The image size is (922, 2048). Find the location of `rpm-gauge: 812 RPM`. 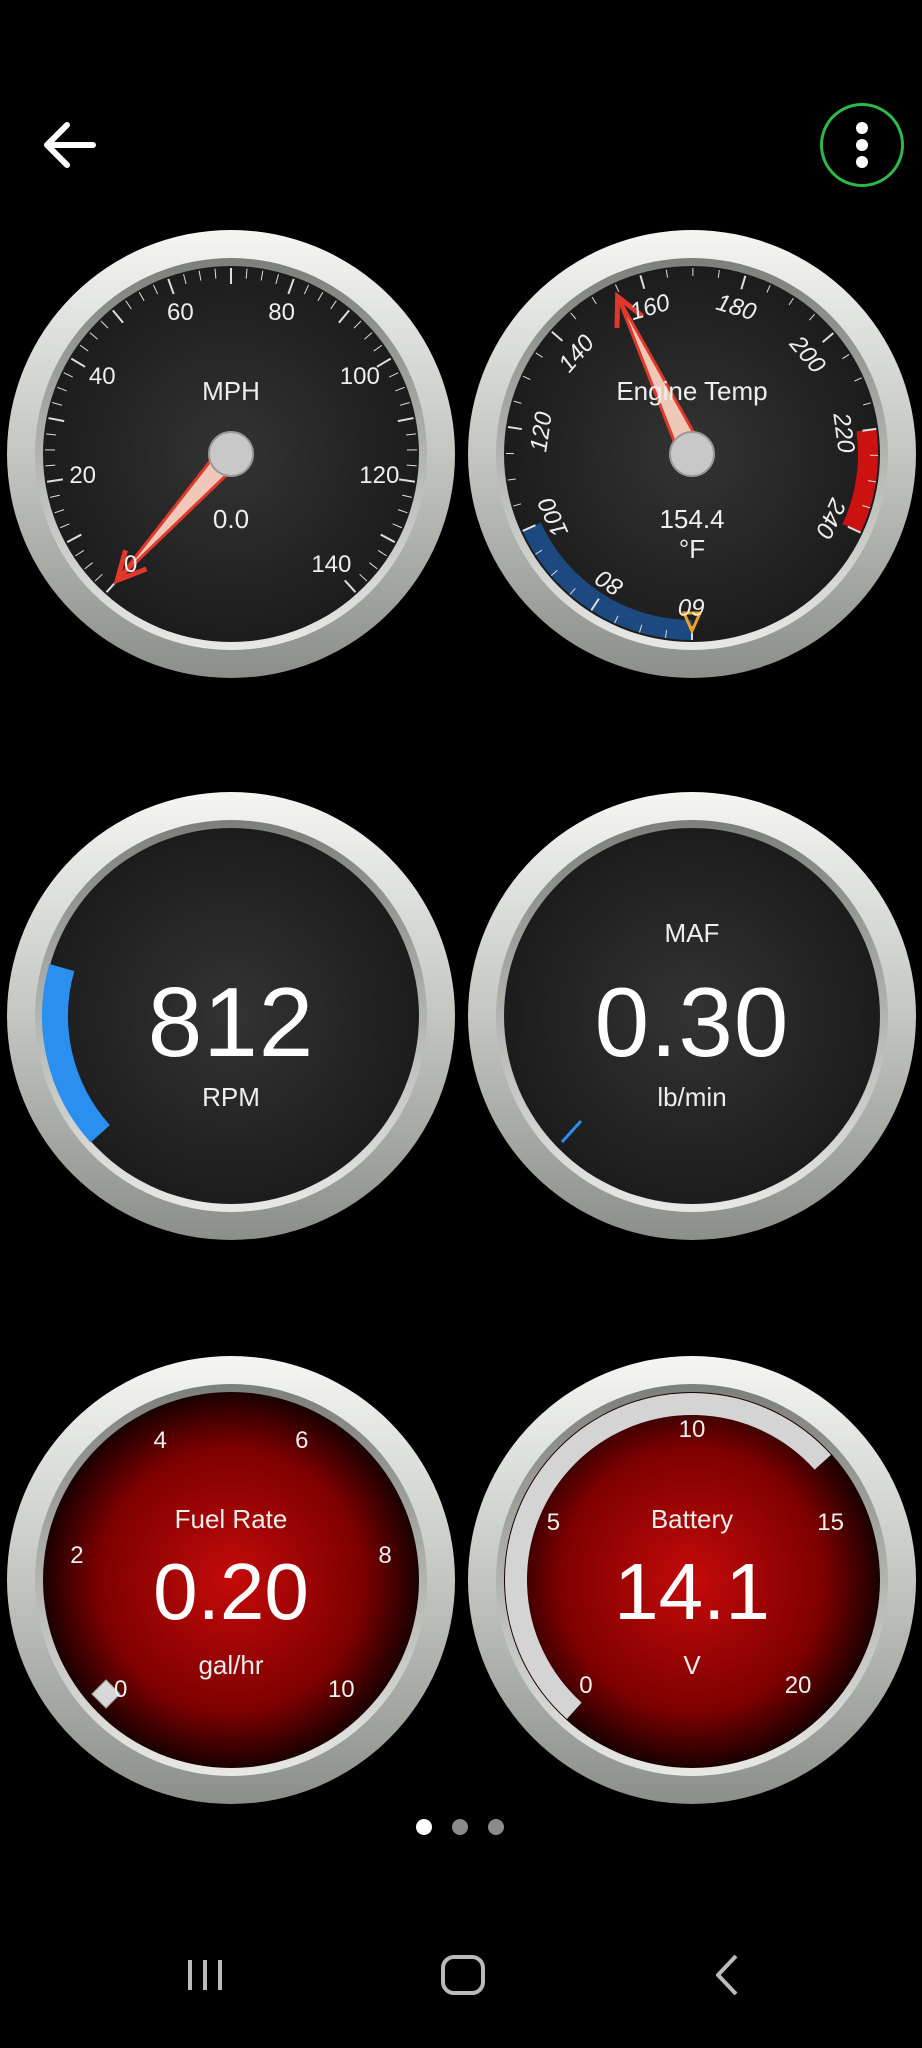

rpm-gauge: 812 RPM is located at coordinates (231, 1016).